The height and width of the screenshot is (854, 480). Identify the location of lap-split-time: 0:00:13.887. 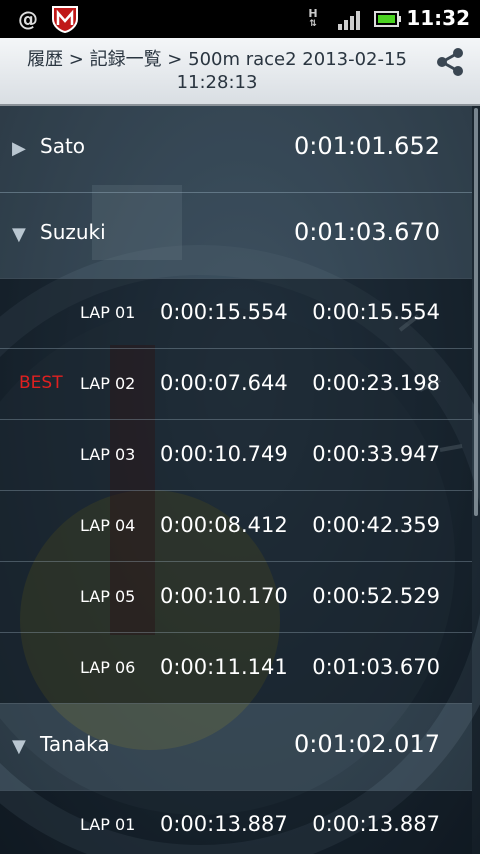
(224, 824).